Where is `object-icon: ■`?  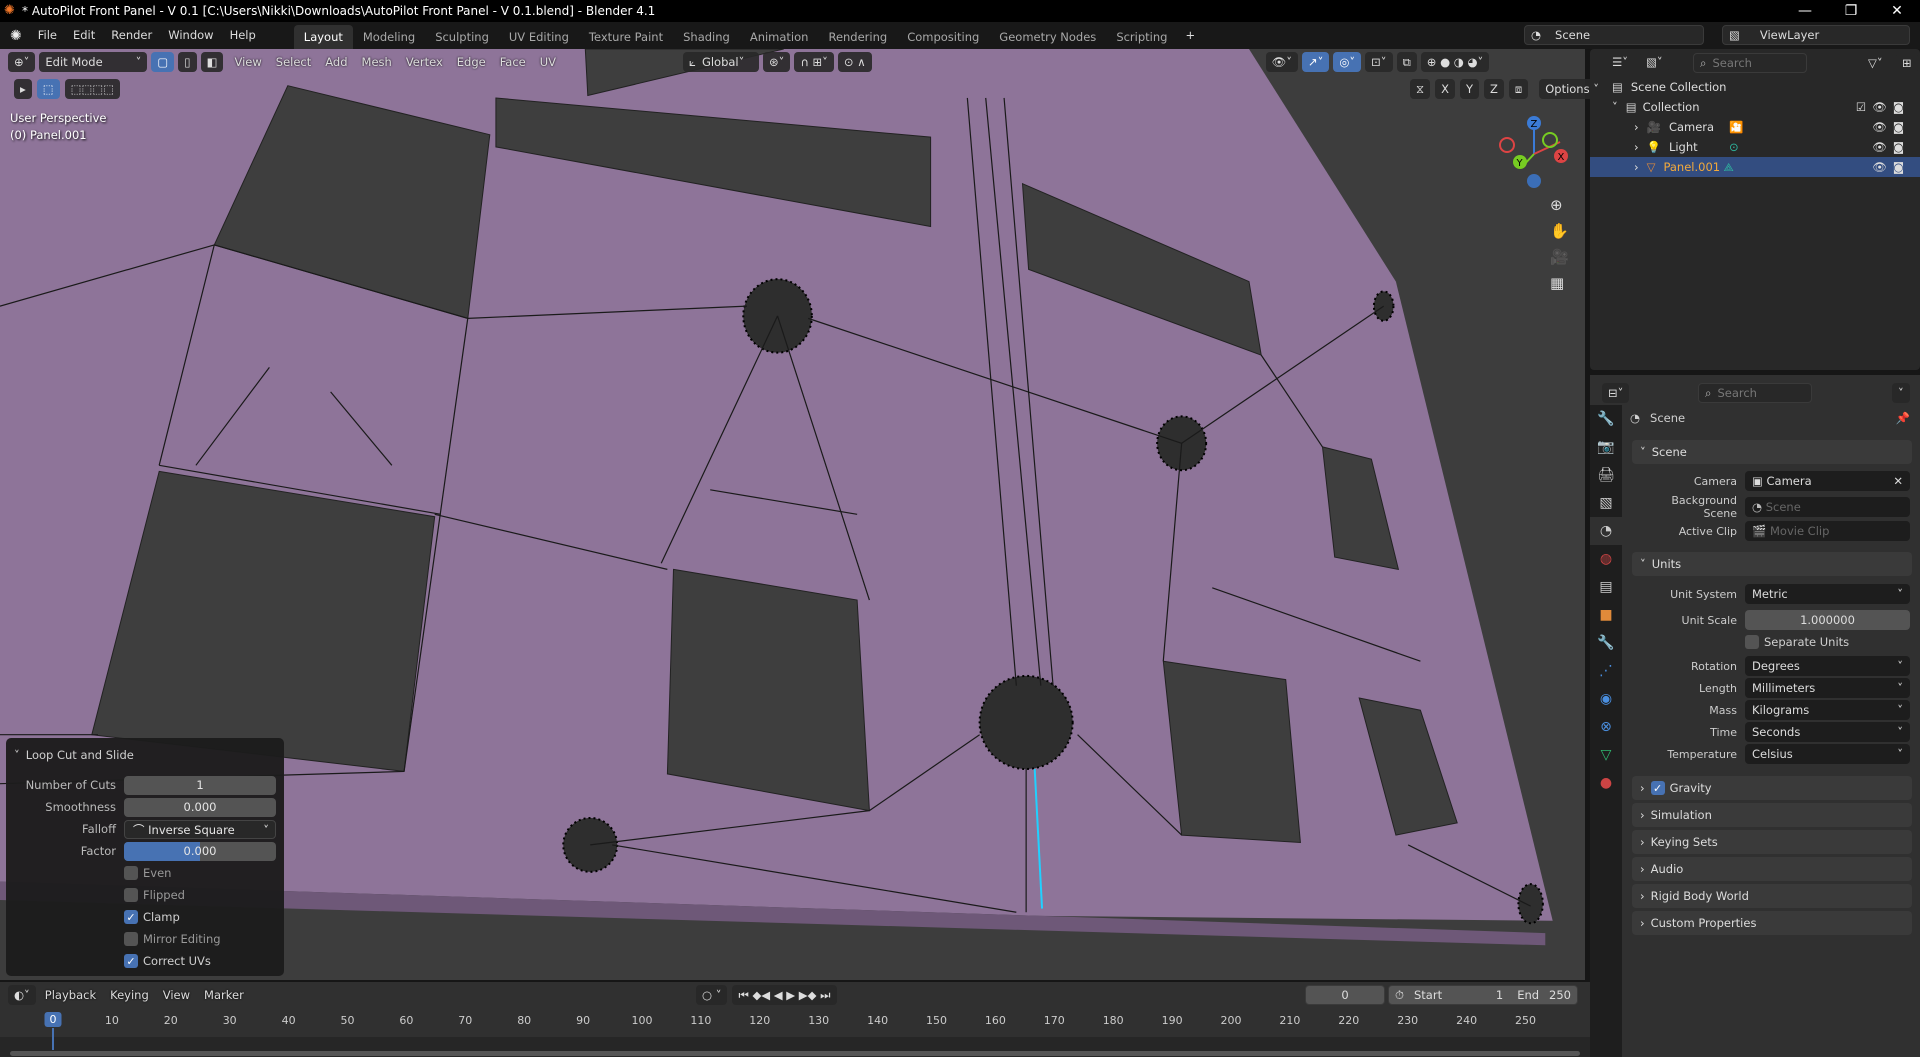
object-icon: ■ is located at coordinates (1606, 615).